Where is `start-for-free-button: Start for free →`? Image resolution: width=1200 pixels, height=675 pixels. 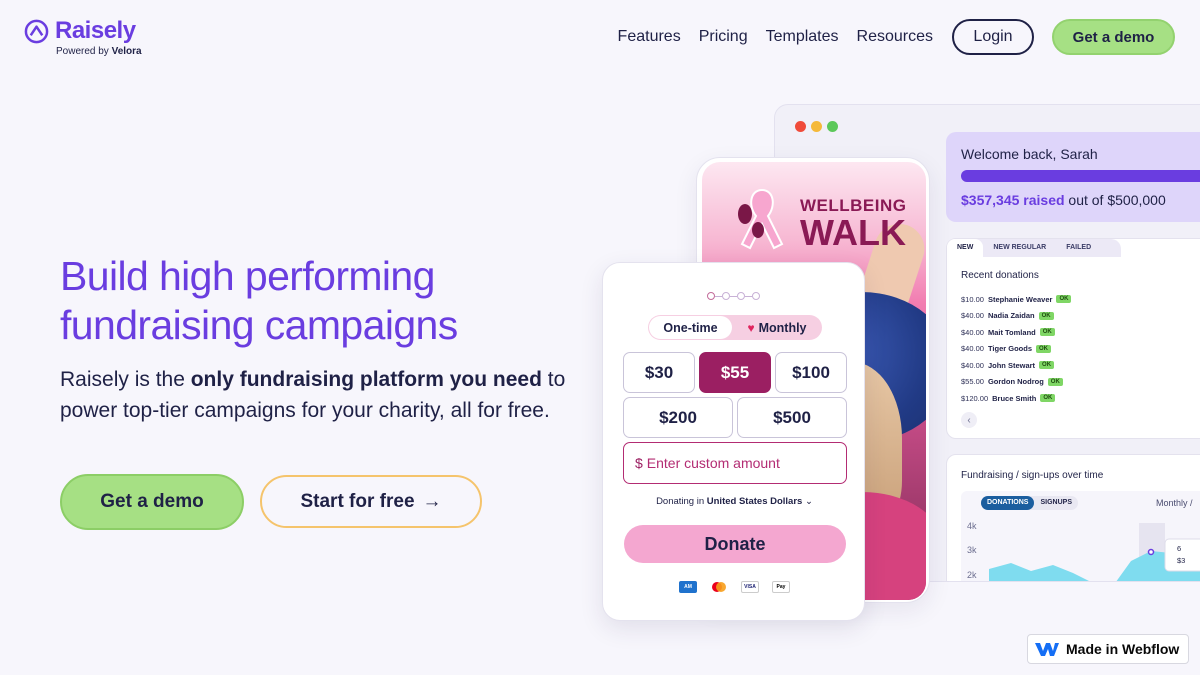 start-for-free-button: Start for free → is located at coordinates (371, 501).